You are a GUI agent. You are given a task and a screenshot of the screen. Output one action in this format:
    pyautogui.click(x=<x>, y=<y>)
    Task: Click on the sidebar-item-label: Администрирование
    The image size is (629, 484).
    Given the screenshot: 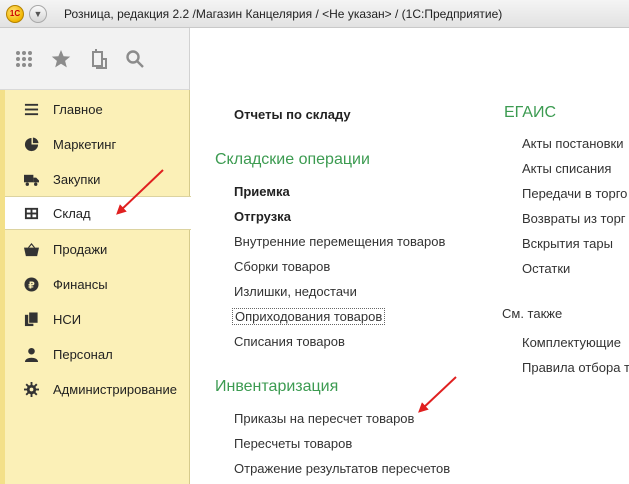 What is the action you would take?
    pyautogui.click(x=115, y=389)
    